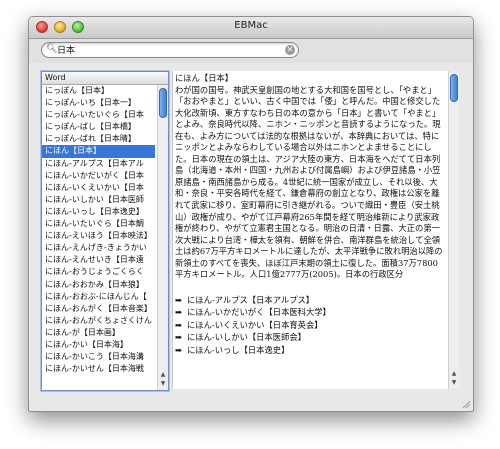 This screenshot has height=449, width=500. I want to click on search-icon: 🔍︎, so click(52, 49).